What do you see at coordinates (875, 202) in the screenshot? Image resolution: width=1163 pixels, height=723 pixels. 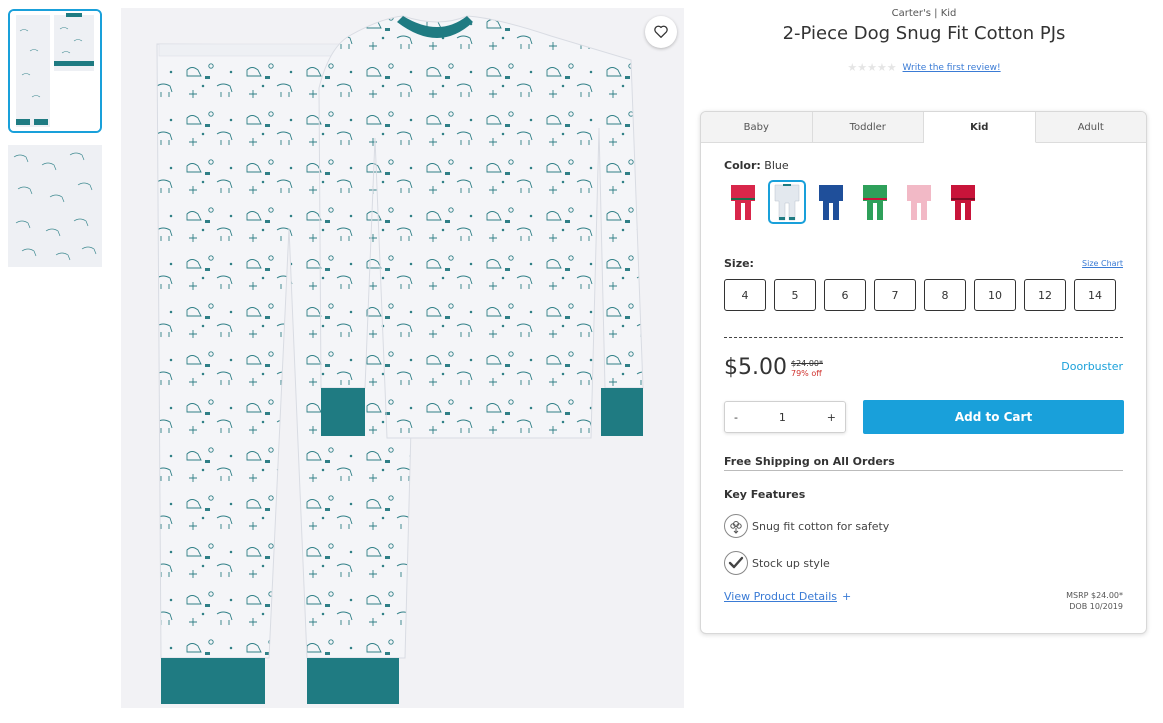 I see `swatch-green` at bounding box center [875, 202].